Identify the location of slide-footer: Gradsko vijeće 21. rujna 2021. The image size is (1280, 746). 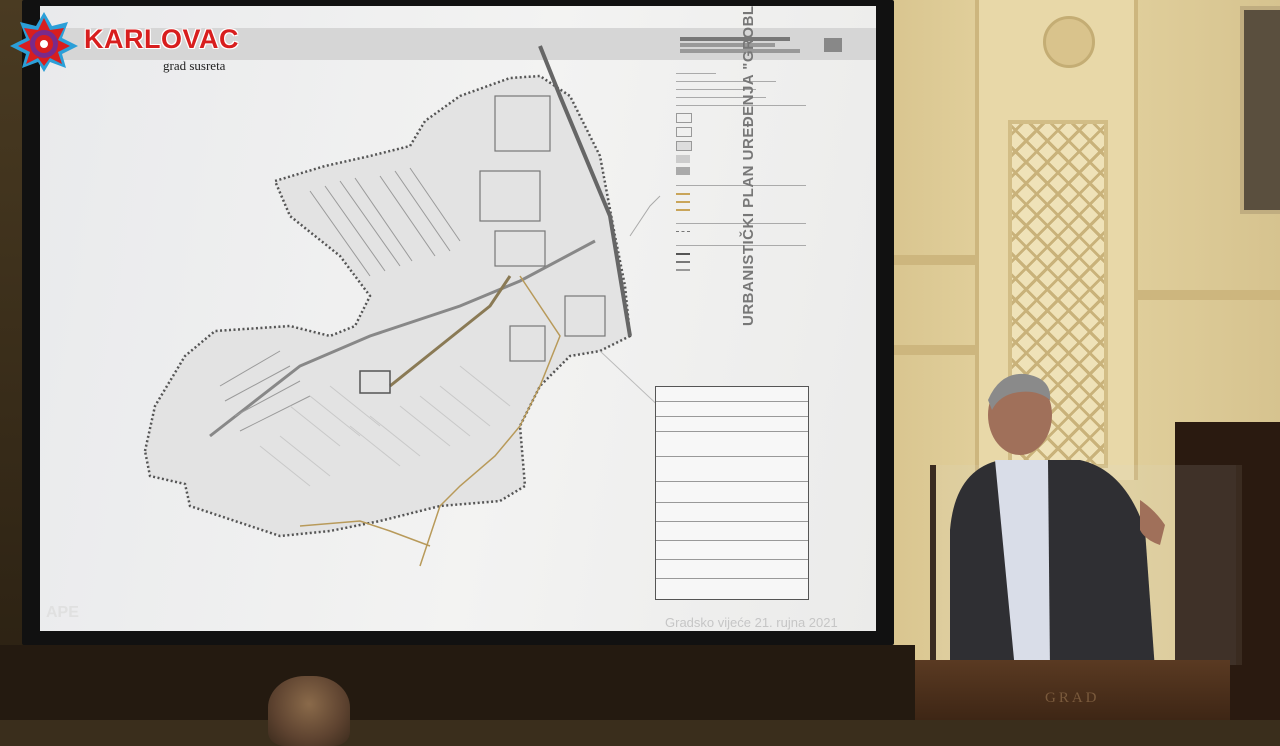
(751, 622).